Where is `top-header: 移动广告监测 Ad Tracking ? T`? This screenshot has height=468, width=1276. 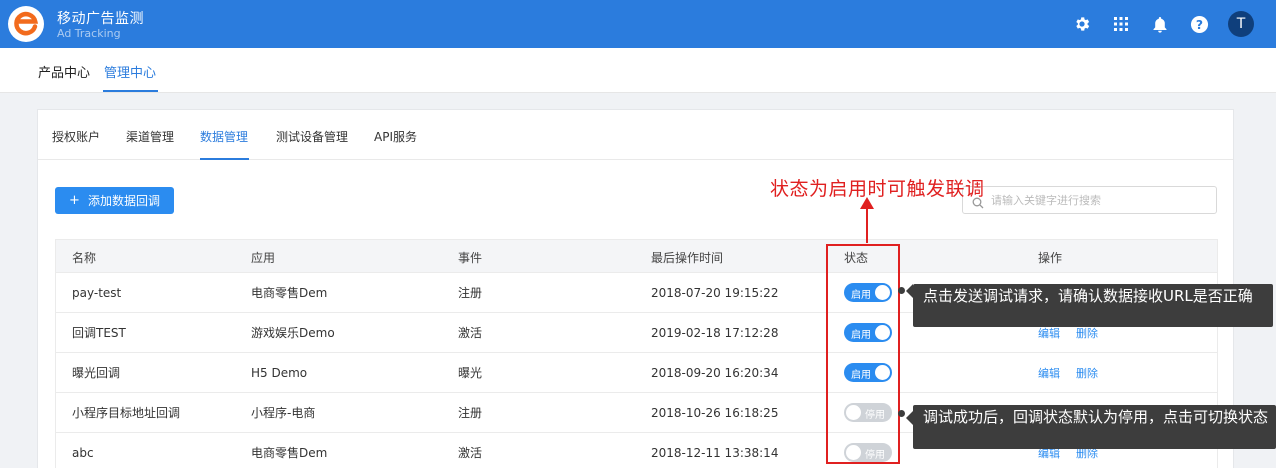 top-header: 移动广告监测 Ad Tracking ? T is located at coordinates (638, 24).